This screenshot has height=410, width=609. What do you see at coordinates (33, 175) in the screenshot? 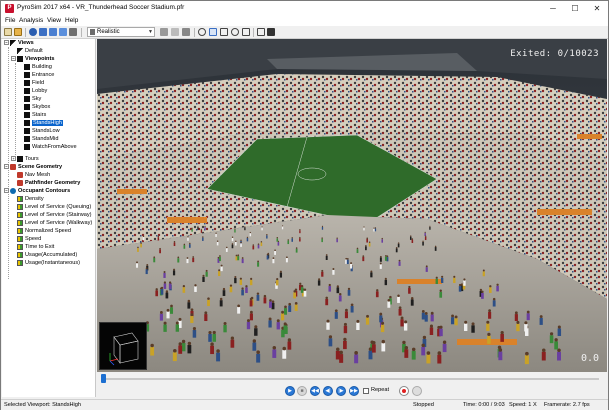
I see `tree-nav-mesh: Nav Mesh` at bounding box center [33, 175].